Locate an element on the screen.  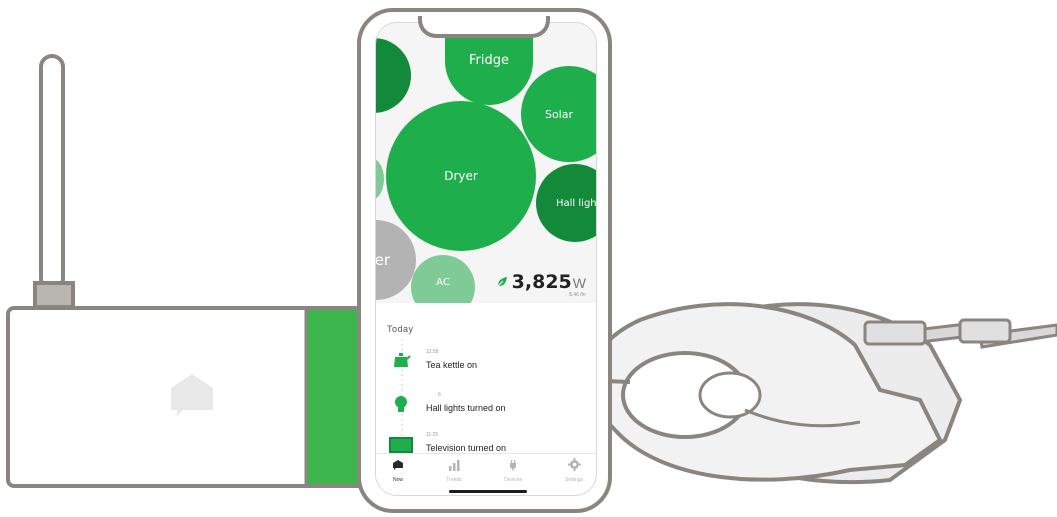
bubble-small-left is located at coordinates (380, 179).